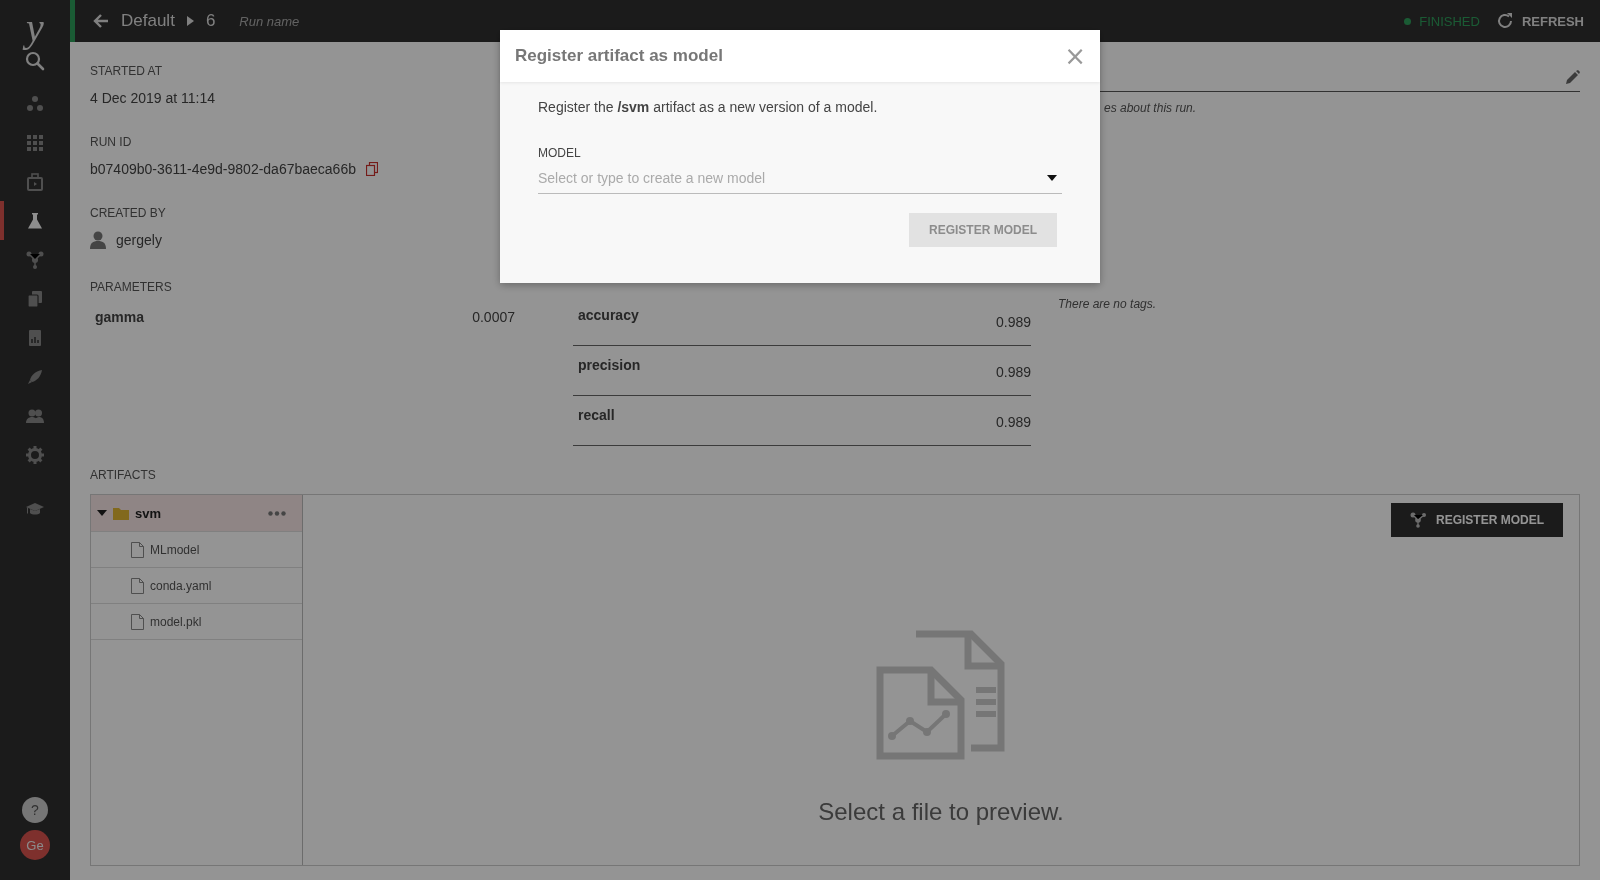 The width and height of the screenshot is (1600, 880). I want to click on metric-name: precision, so click(609, 365).